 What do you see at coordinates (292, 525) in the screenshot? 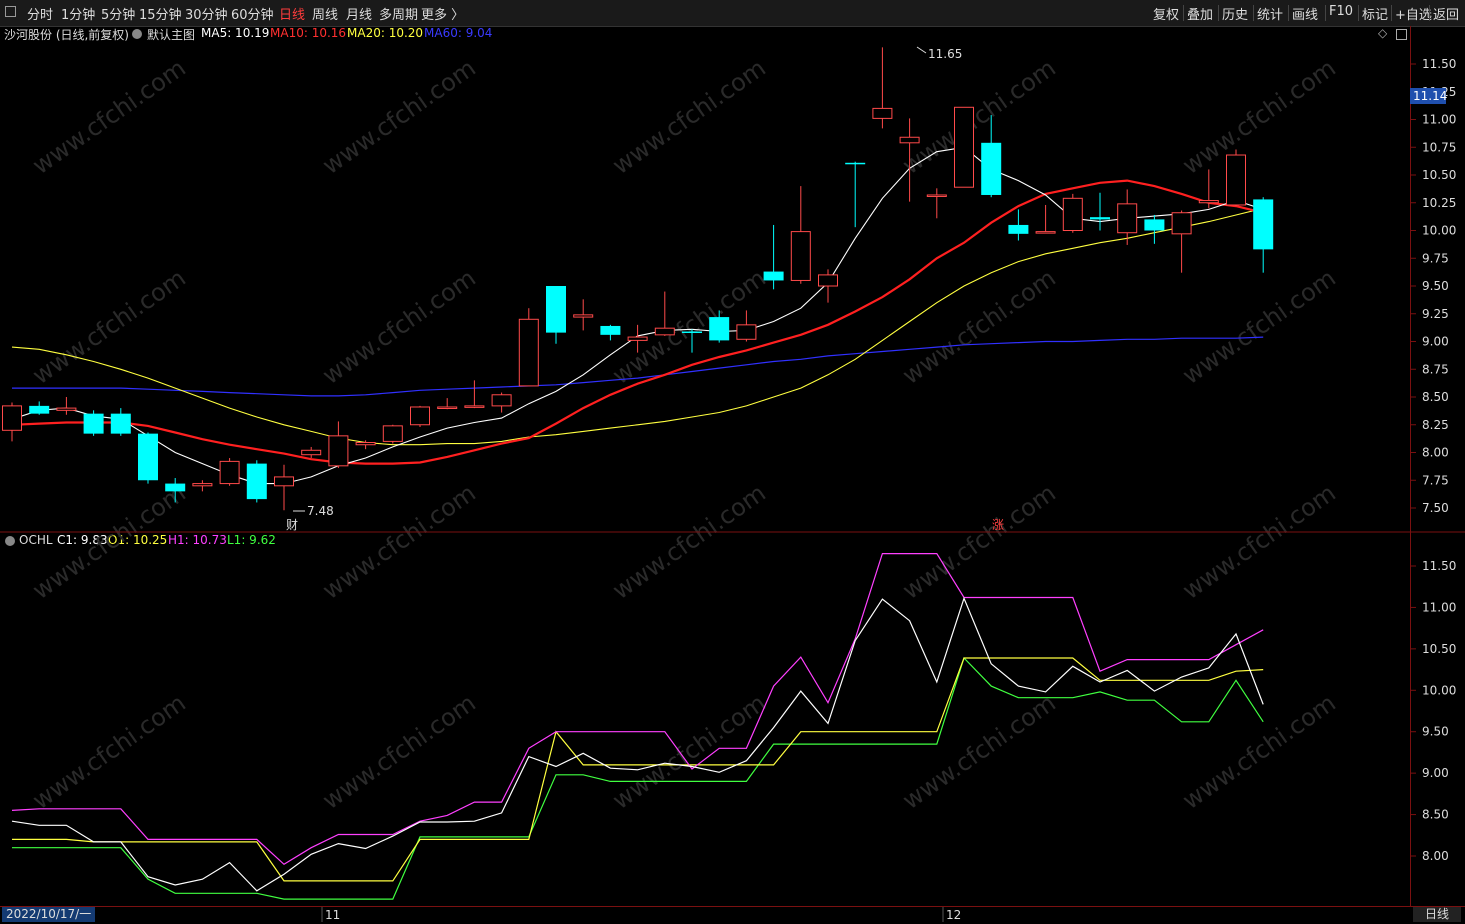
I see `finance-marker-icon: 财` at bounding box center [292, 525].